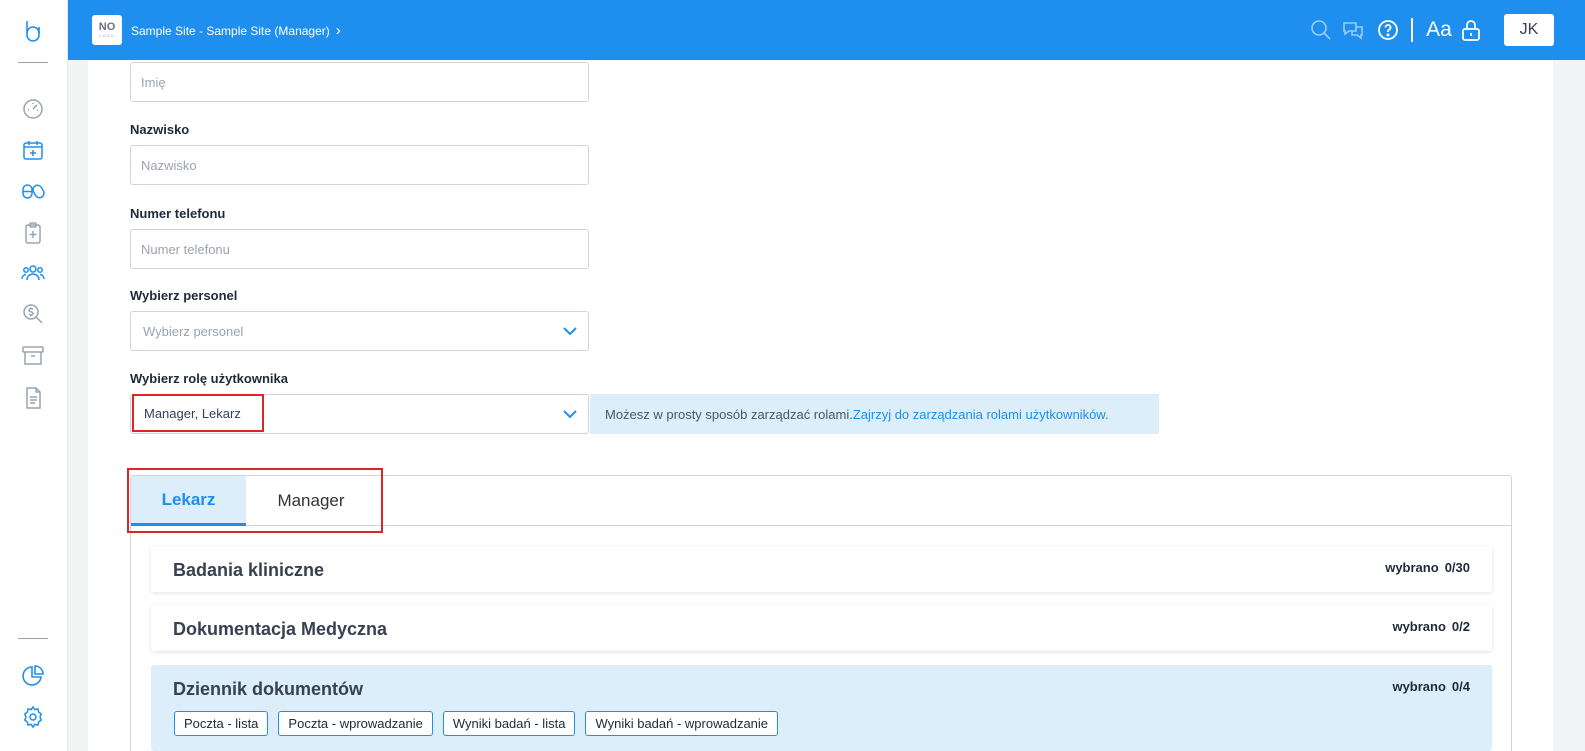  I want to click on header-separator, so click(1412, 30).